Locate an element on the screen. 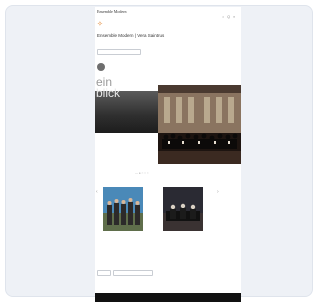 The image size is (320, 302). hero-heading: ein blick is located at coordinates (131, 88).